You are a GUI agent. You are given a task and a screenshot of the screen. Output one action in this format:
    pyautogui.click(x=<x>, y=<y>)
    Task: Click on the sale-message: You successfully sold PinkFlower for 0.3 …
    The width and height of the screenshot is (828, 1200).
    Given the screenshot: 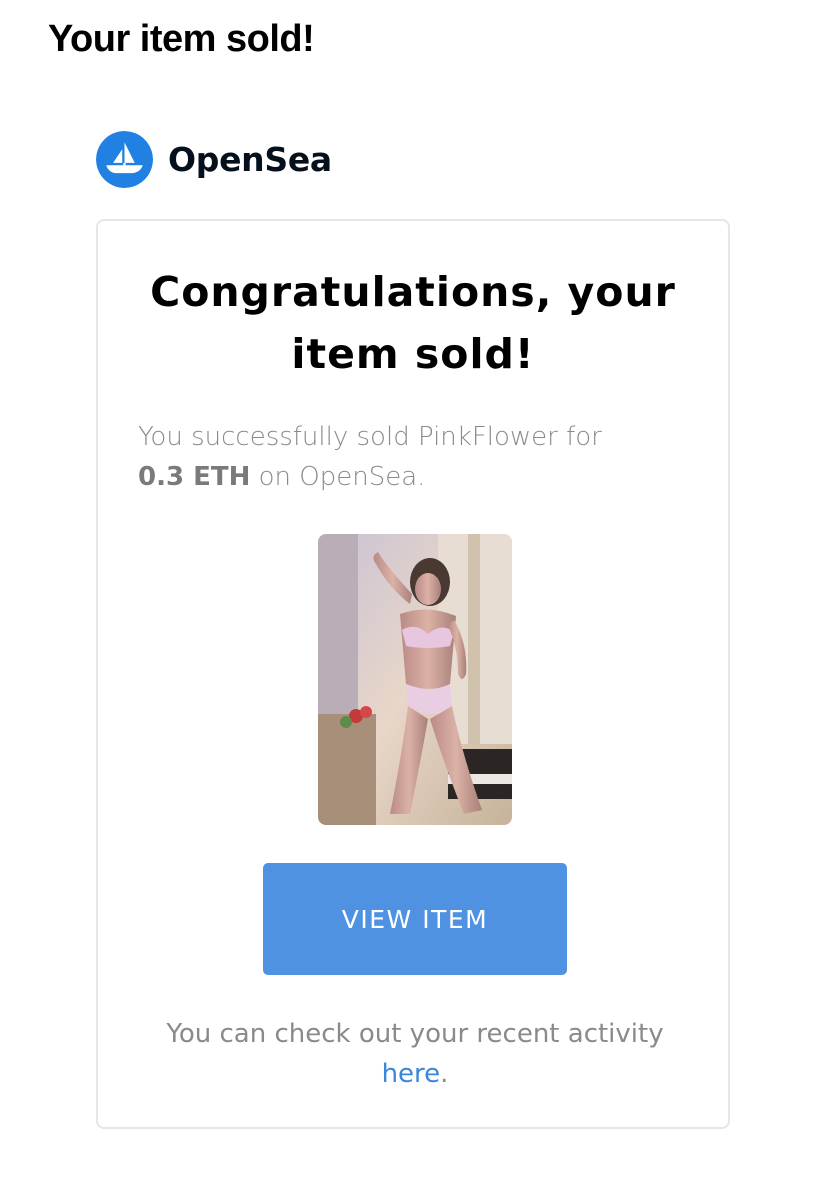 What is the action you would take?
    pyautogui.click(x=418, y=457)
    